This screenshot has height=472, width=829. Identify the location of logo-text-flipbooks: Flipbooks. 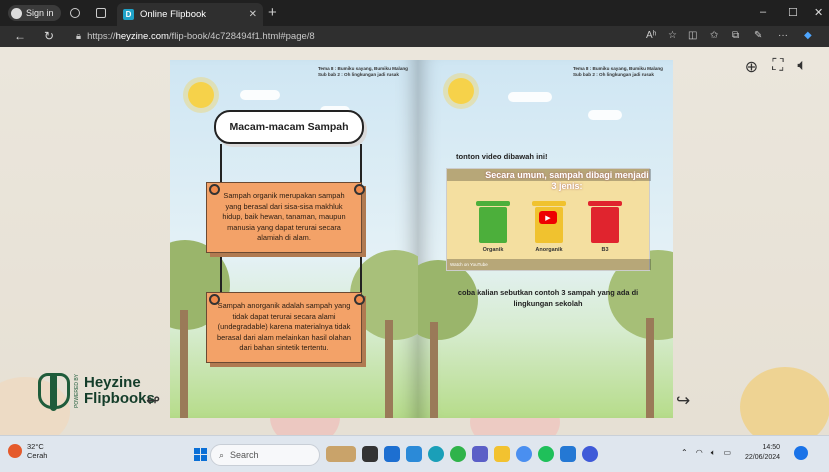
(119, 398).